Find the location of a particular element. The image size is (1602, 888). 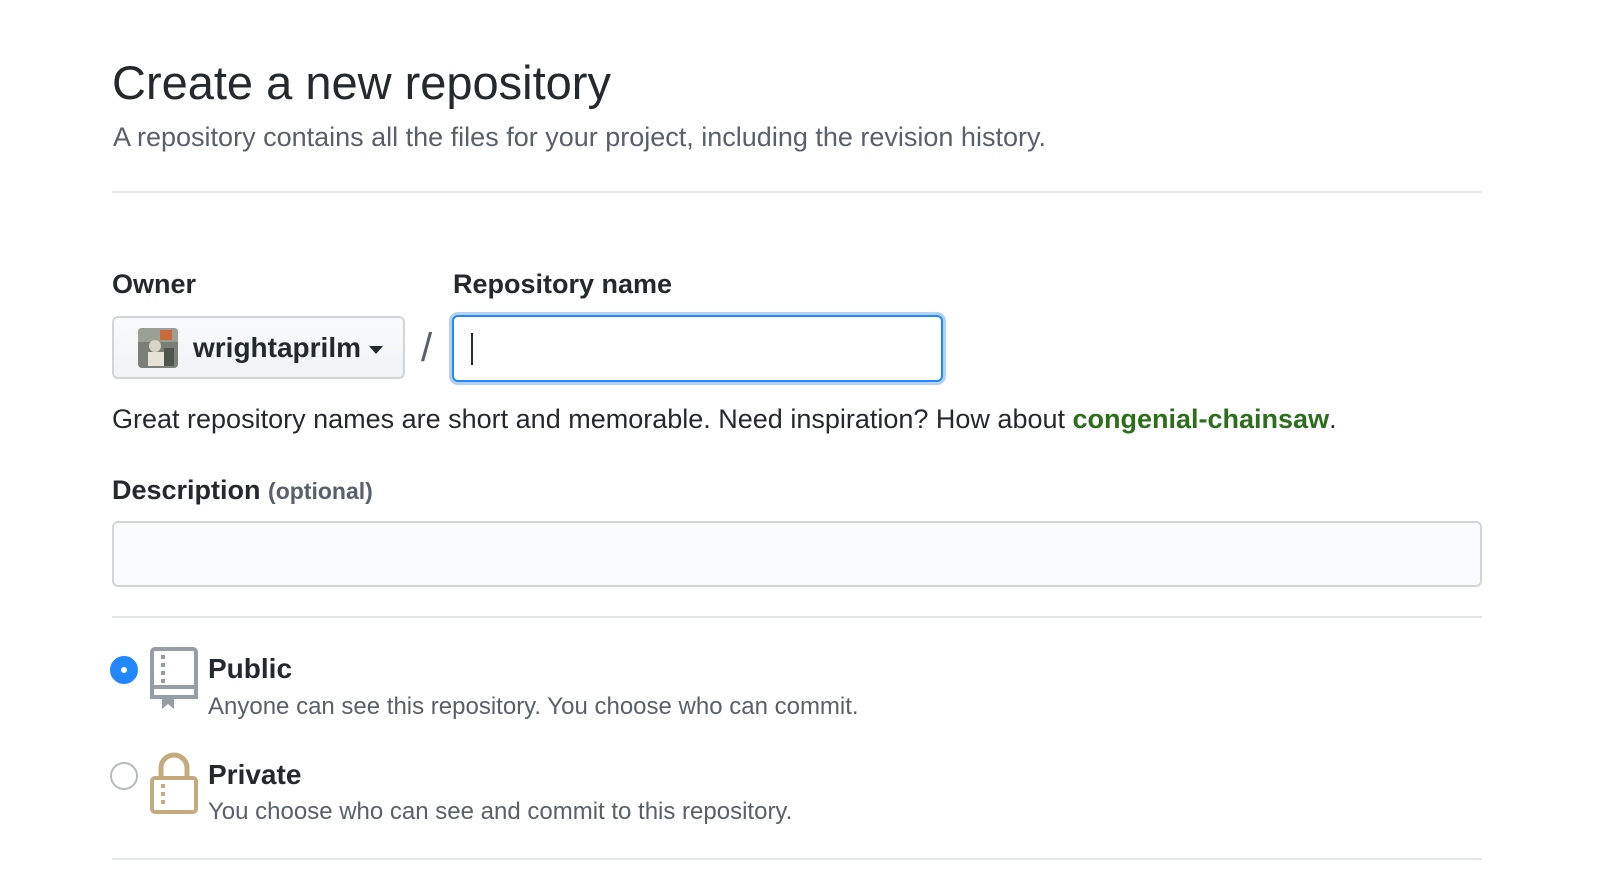

hint-suffix: . is located at coordinates (1333, 419).